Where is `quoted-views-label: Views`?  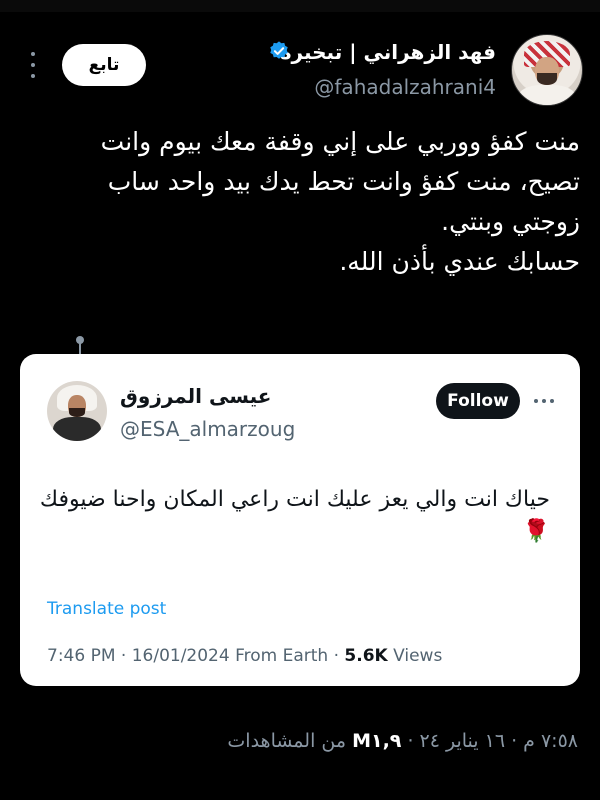
quoted-views-label: Views is located at coordinates (415, 656).